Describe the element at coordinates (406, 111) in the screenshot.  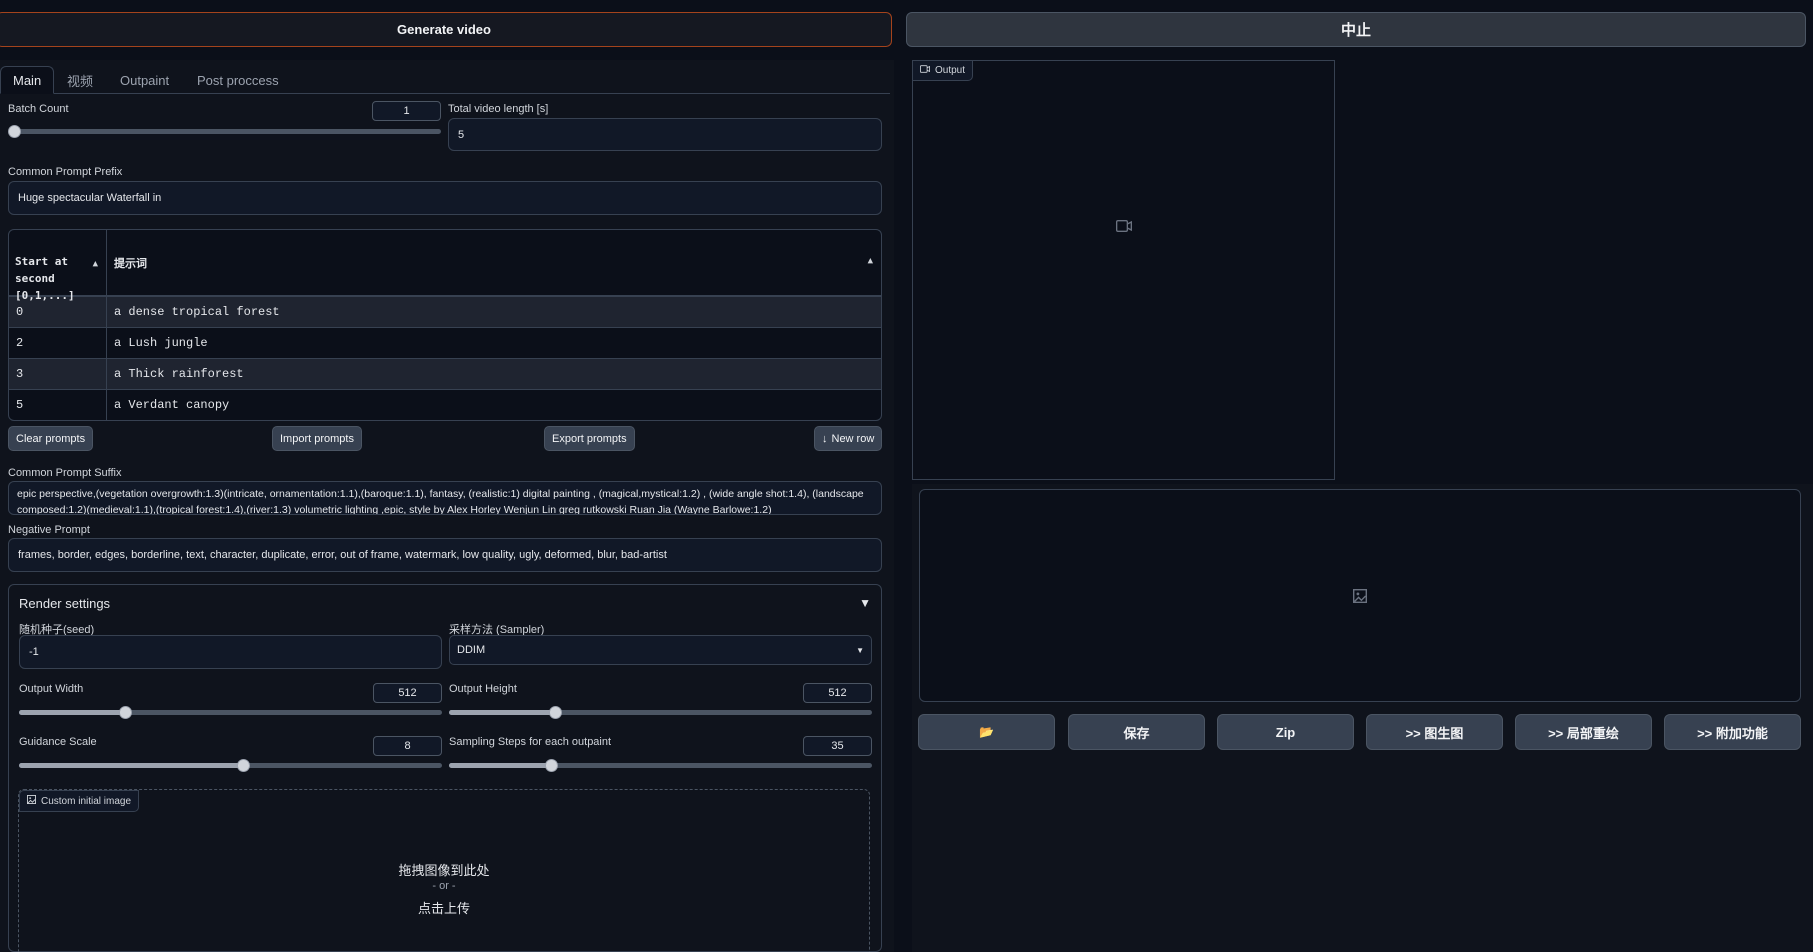
I see `batch-count-input: 1` at that location.